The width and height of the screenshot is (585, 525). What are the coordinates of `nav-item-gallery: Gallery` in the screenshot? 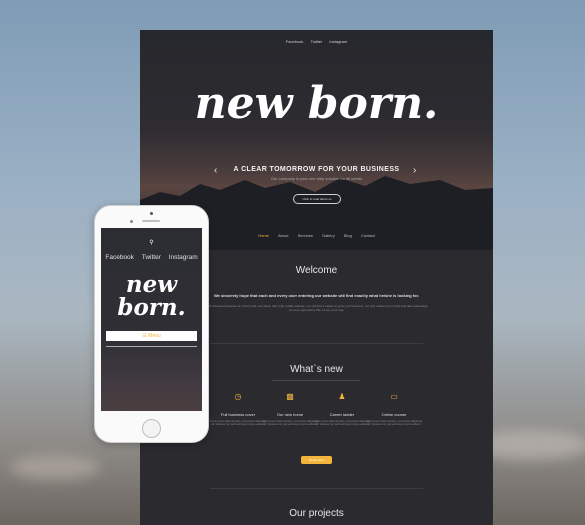 It's located at (328, 235).